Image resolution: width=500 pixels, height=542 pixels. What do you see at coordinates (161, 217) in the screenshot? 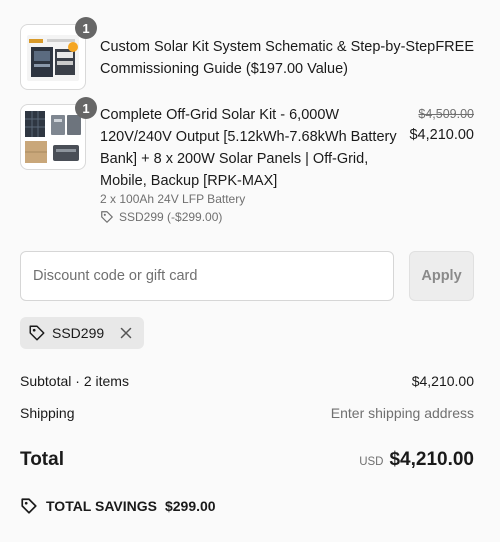
I see `line-discount: SSD299 (-$299.00)` at bounding box center [161, 217].